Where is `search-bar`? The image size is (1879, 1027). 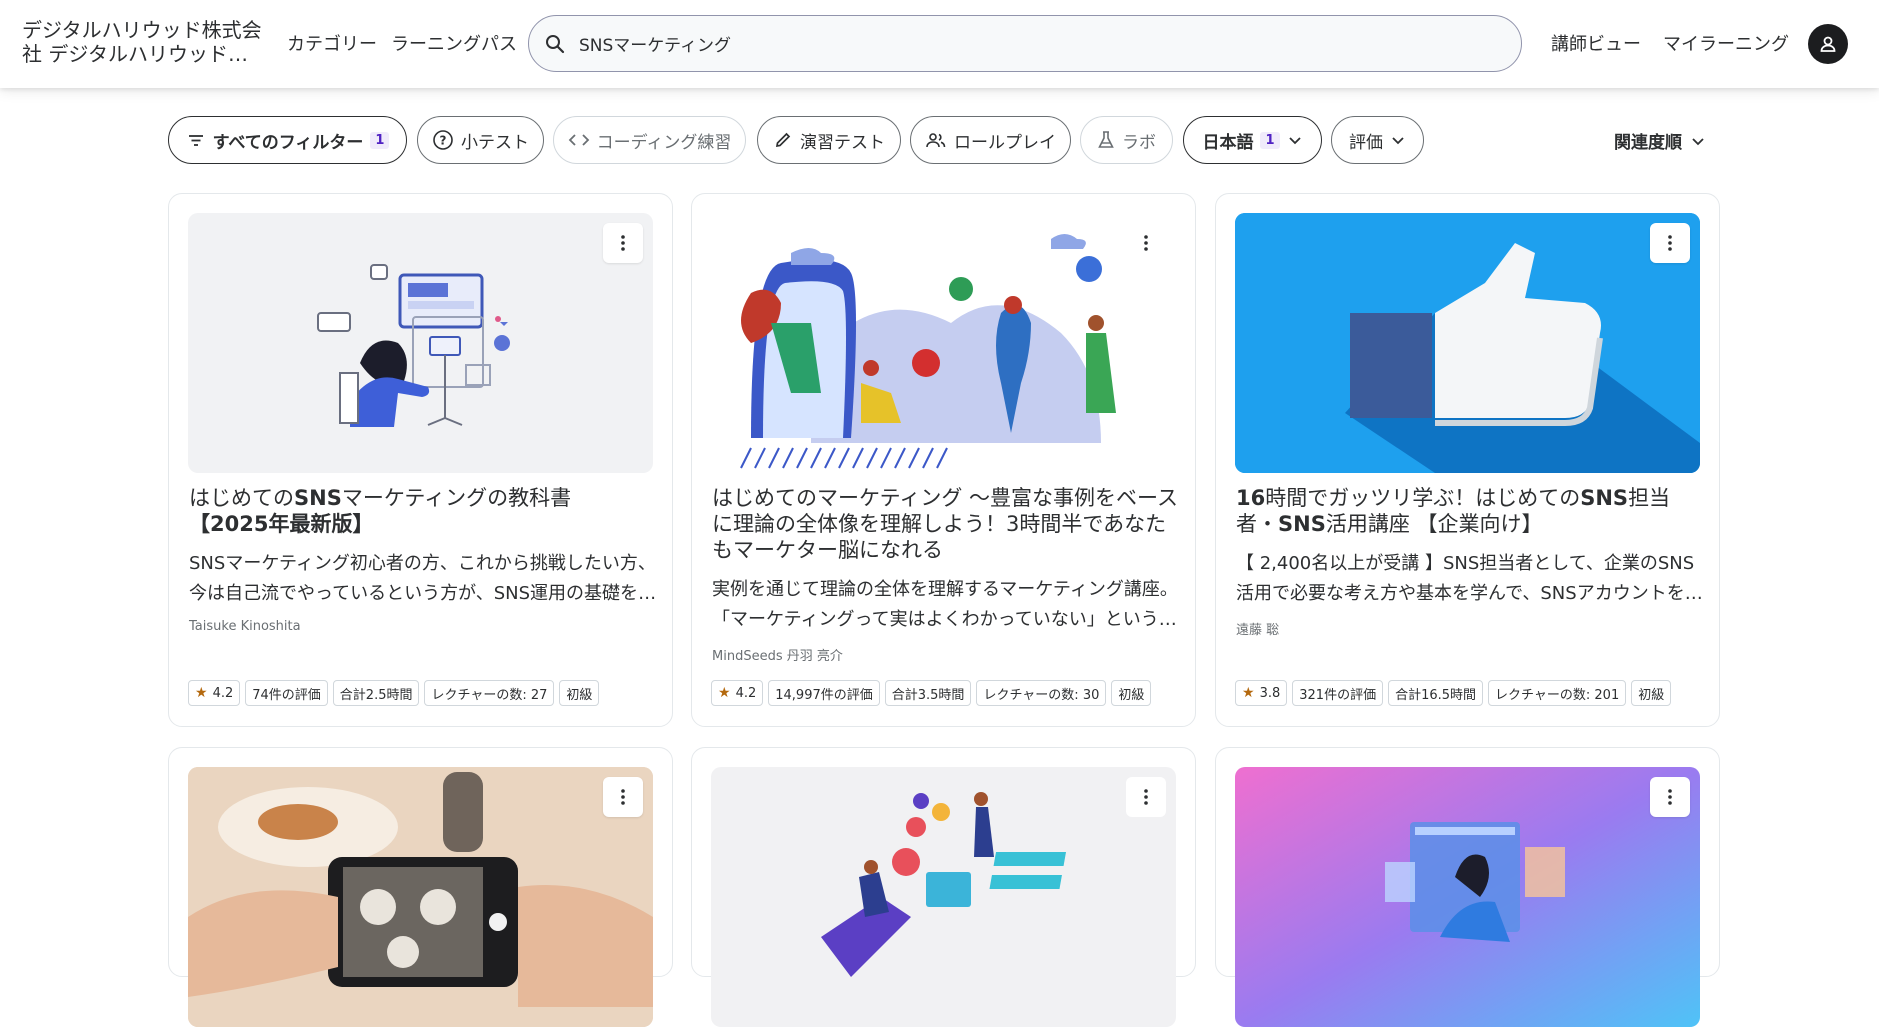 search-bar is located at coordinates (1025, 43).